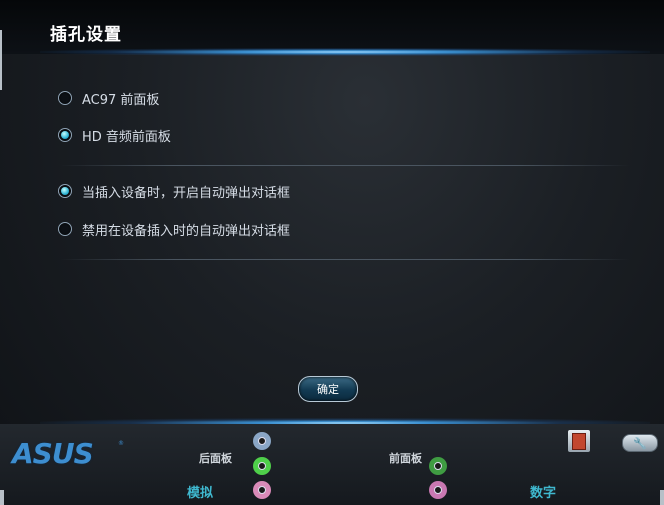 Image resolution: width=664 pixels, height=505 pixels. I want to click on wrench-icon: 🔧, so click(640, 443).